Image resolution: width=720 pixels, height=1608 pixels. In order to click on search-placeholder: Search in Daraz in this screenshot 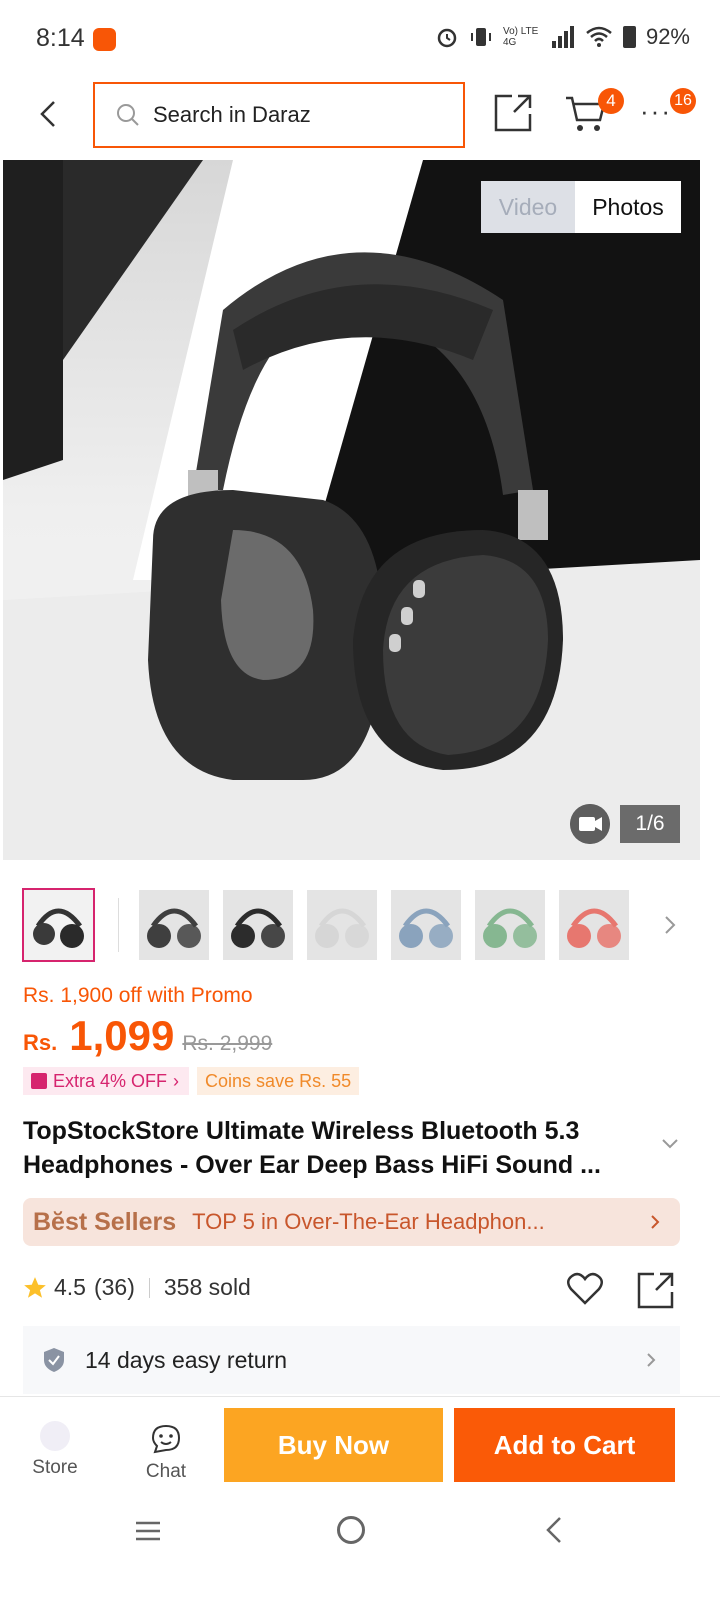, I will do `click(232, 114)`.